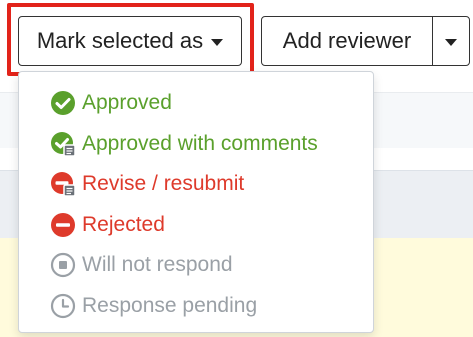 Image resolution: width=473 pixels, height=337 pixels. I want to click on menu-item-label: Revise / resubmit, so click(163, 184).